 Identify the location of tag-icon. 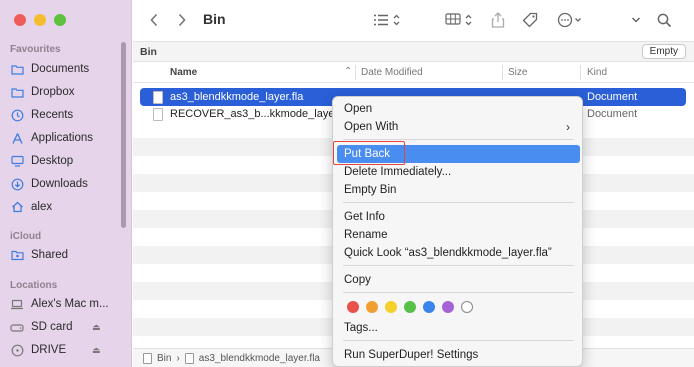
(530, 20).